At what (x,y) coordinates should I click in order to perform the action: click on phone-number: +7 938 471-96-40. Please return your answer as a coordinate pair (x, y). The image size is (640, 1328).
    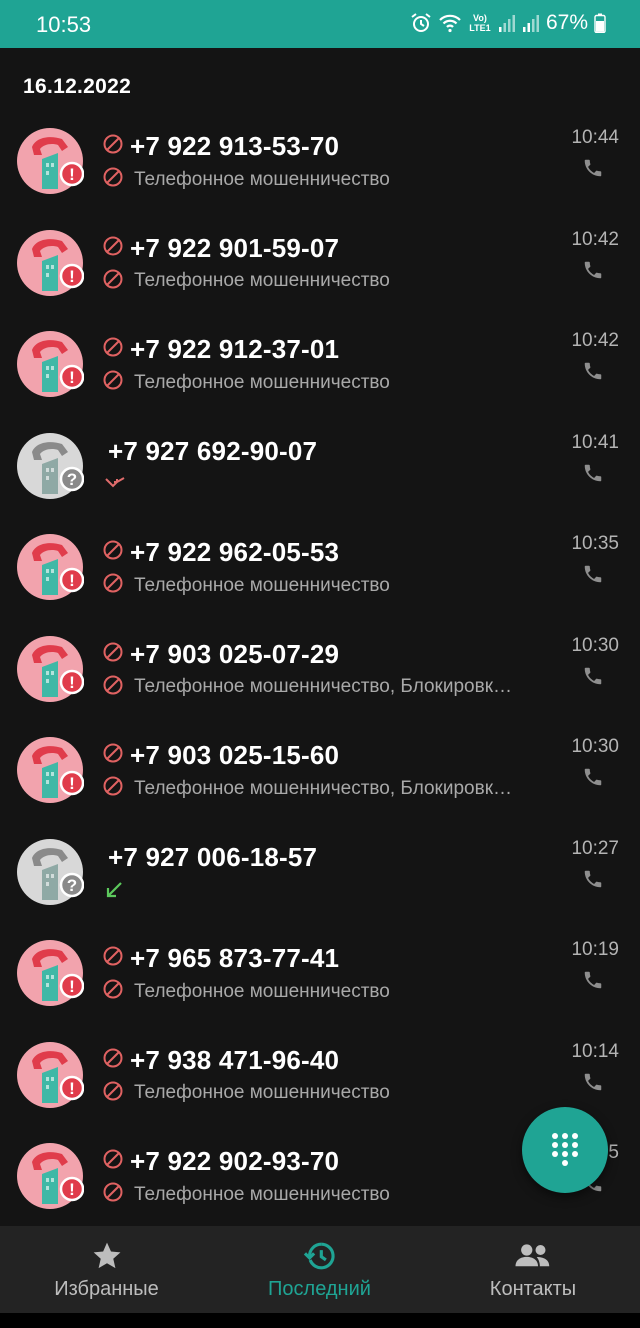
    Looking at the image, I should click on (235, 1059).